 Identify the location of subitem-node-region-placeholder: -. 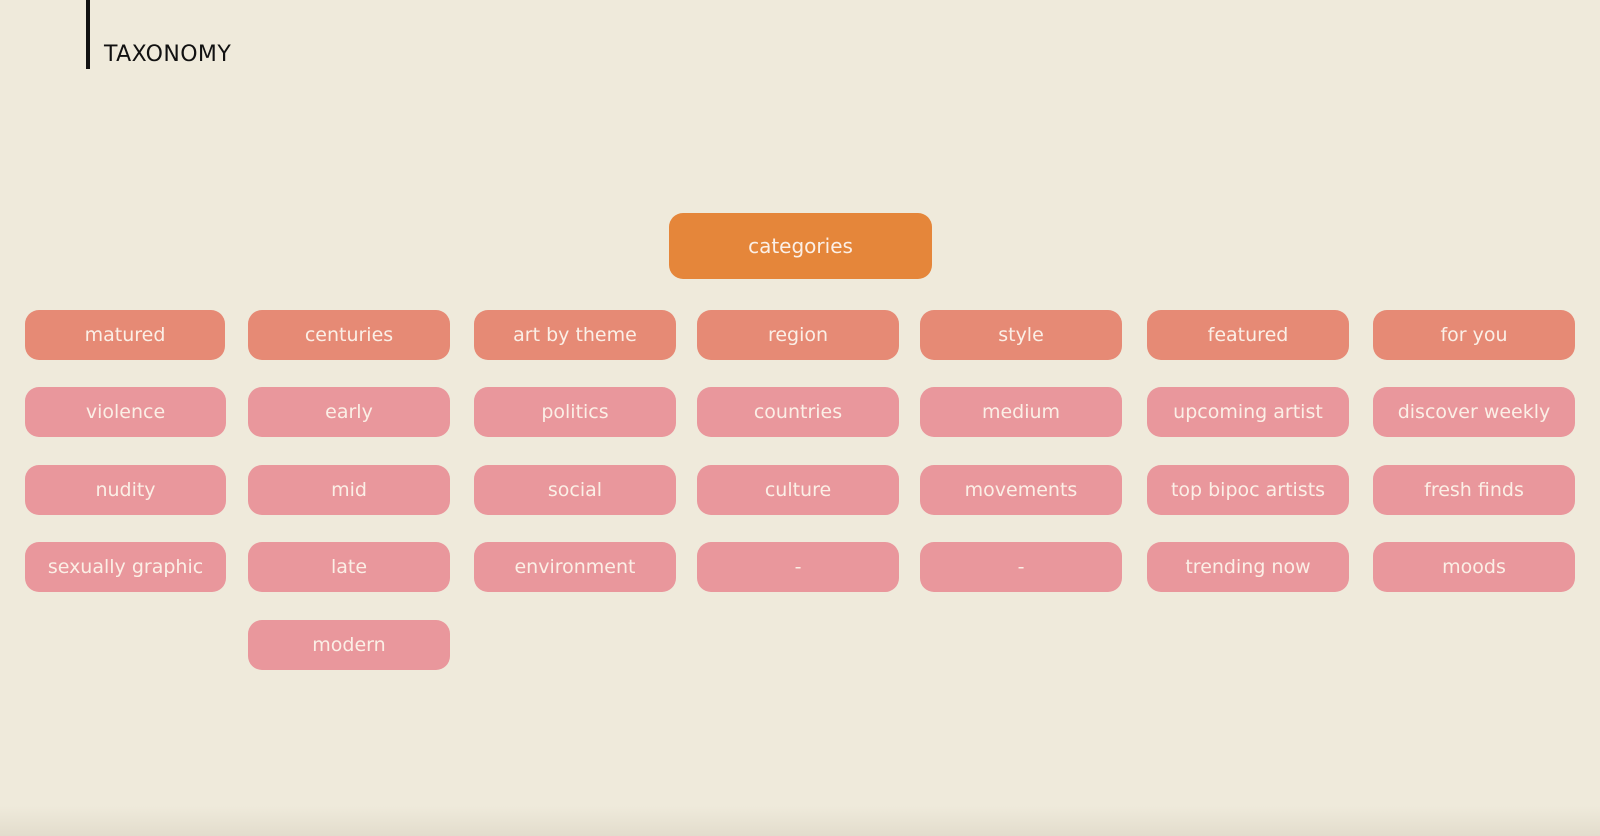
(798, 567).